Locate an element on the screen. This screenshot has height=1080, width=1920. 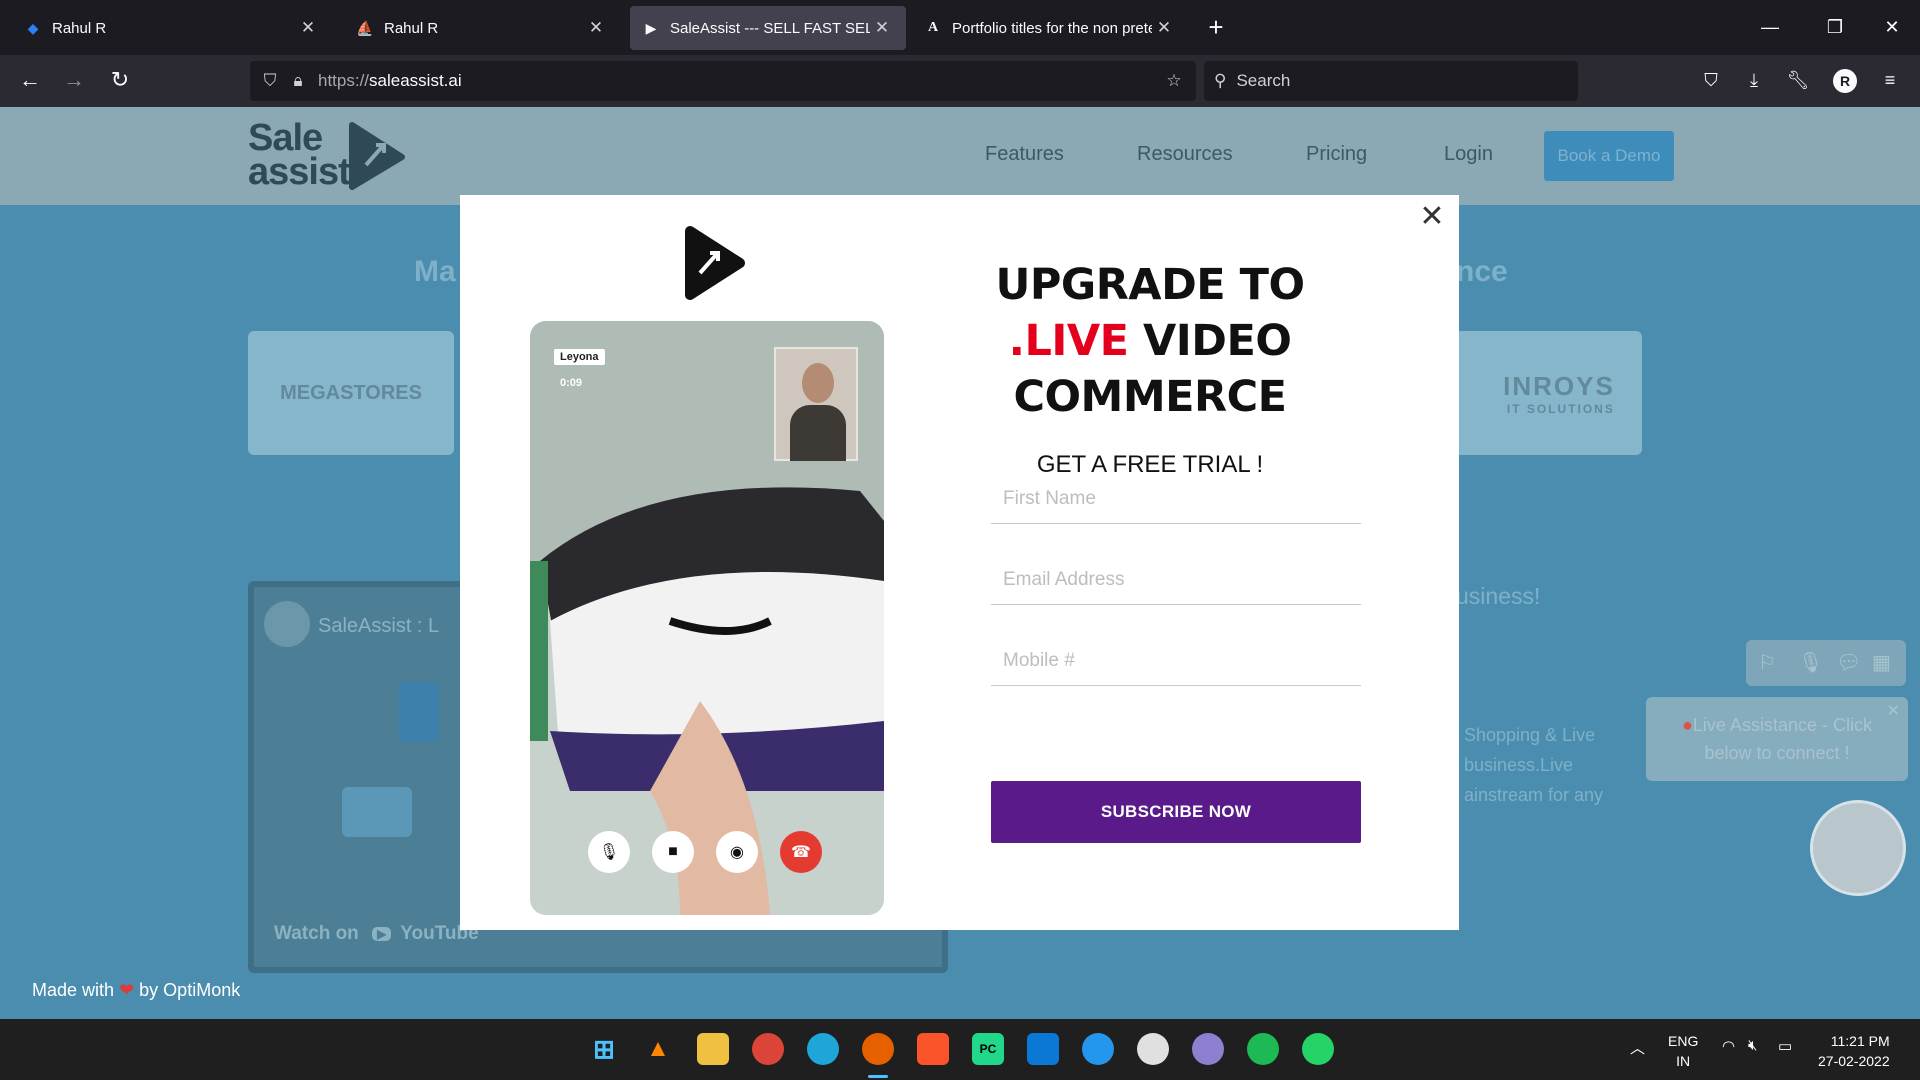
call-timer: 0:09 is located at coordinates (571, 383).